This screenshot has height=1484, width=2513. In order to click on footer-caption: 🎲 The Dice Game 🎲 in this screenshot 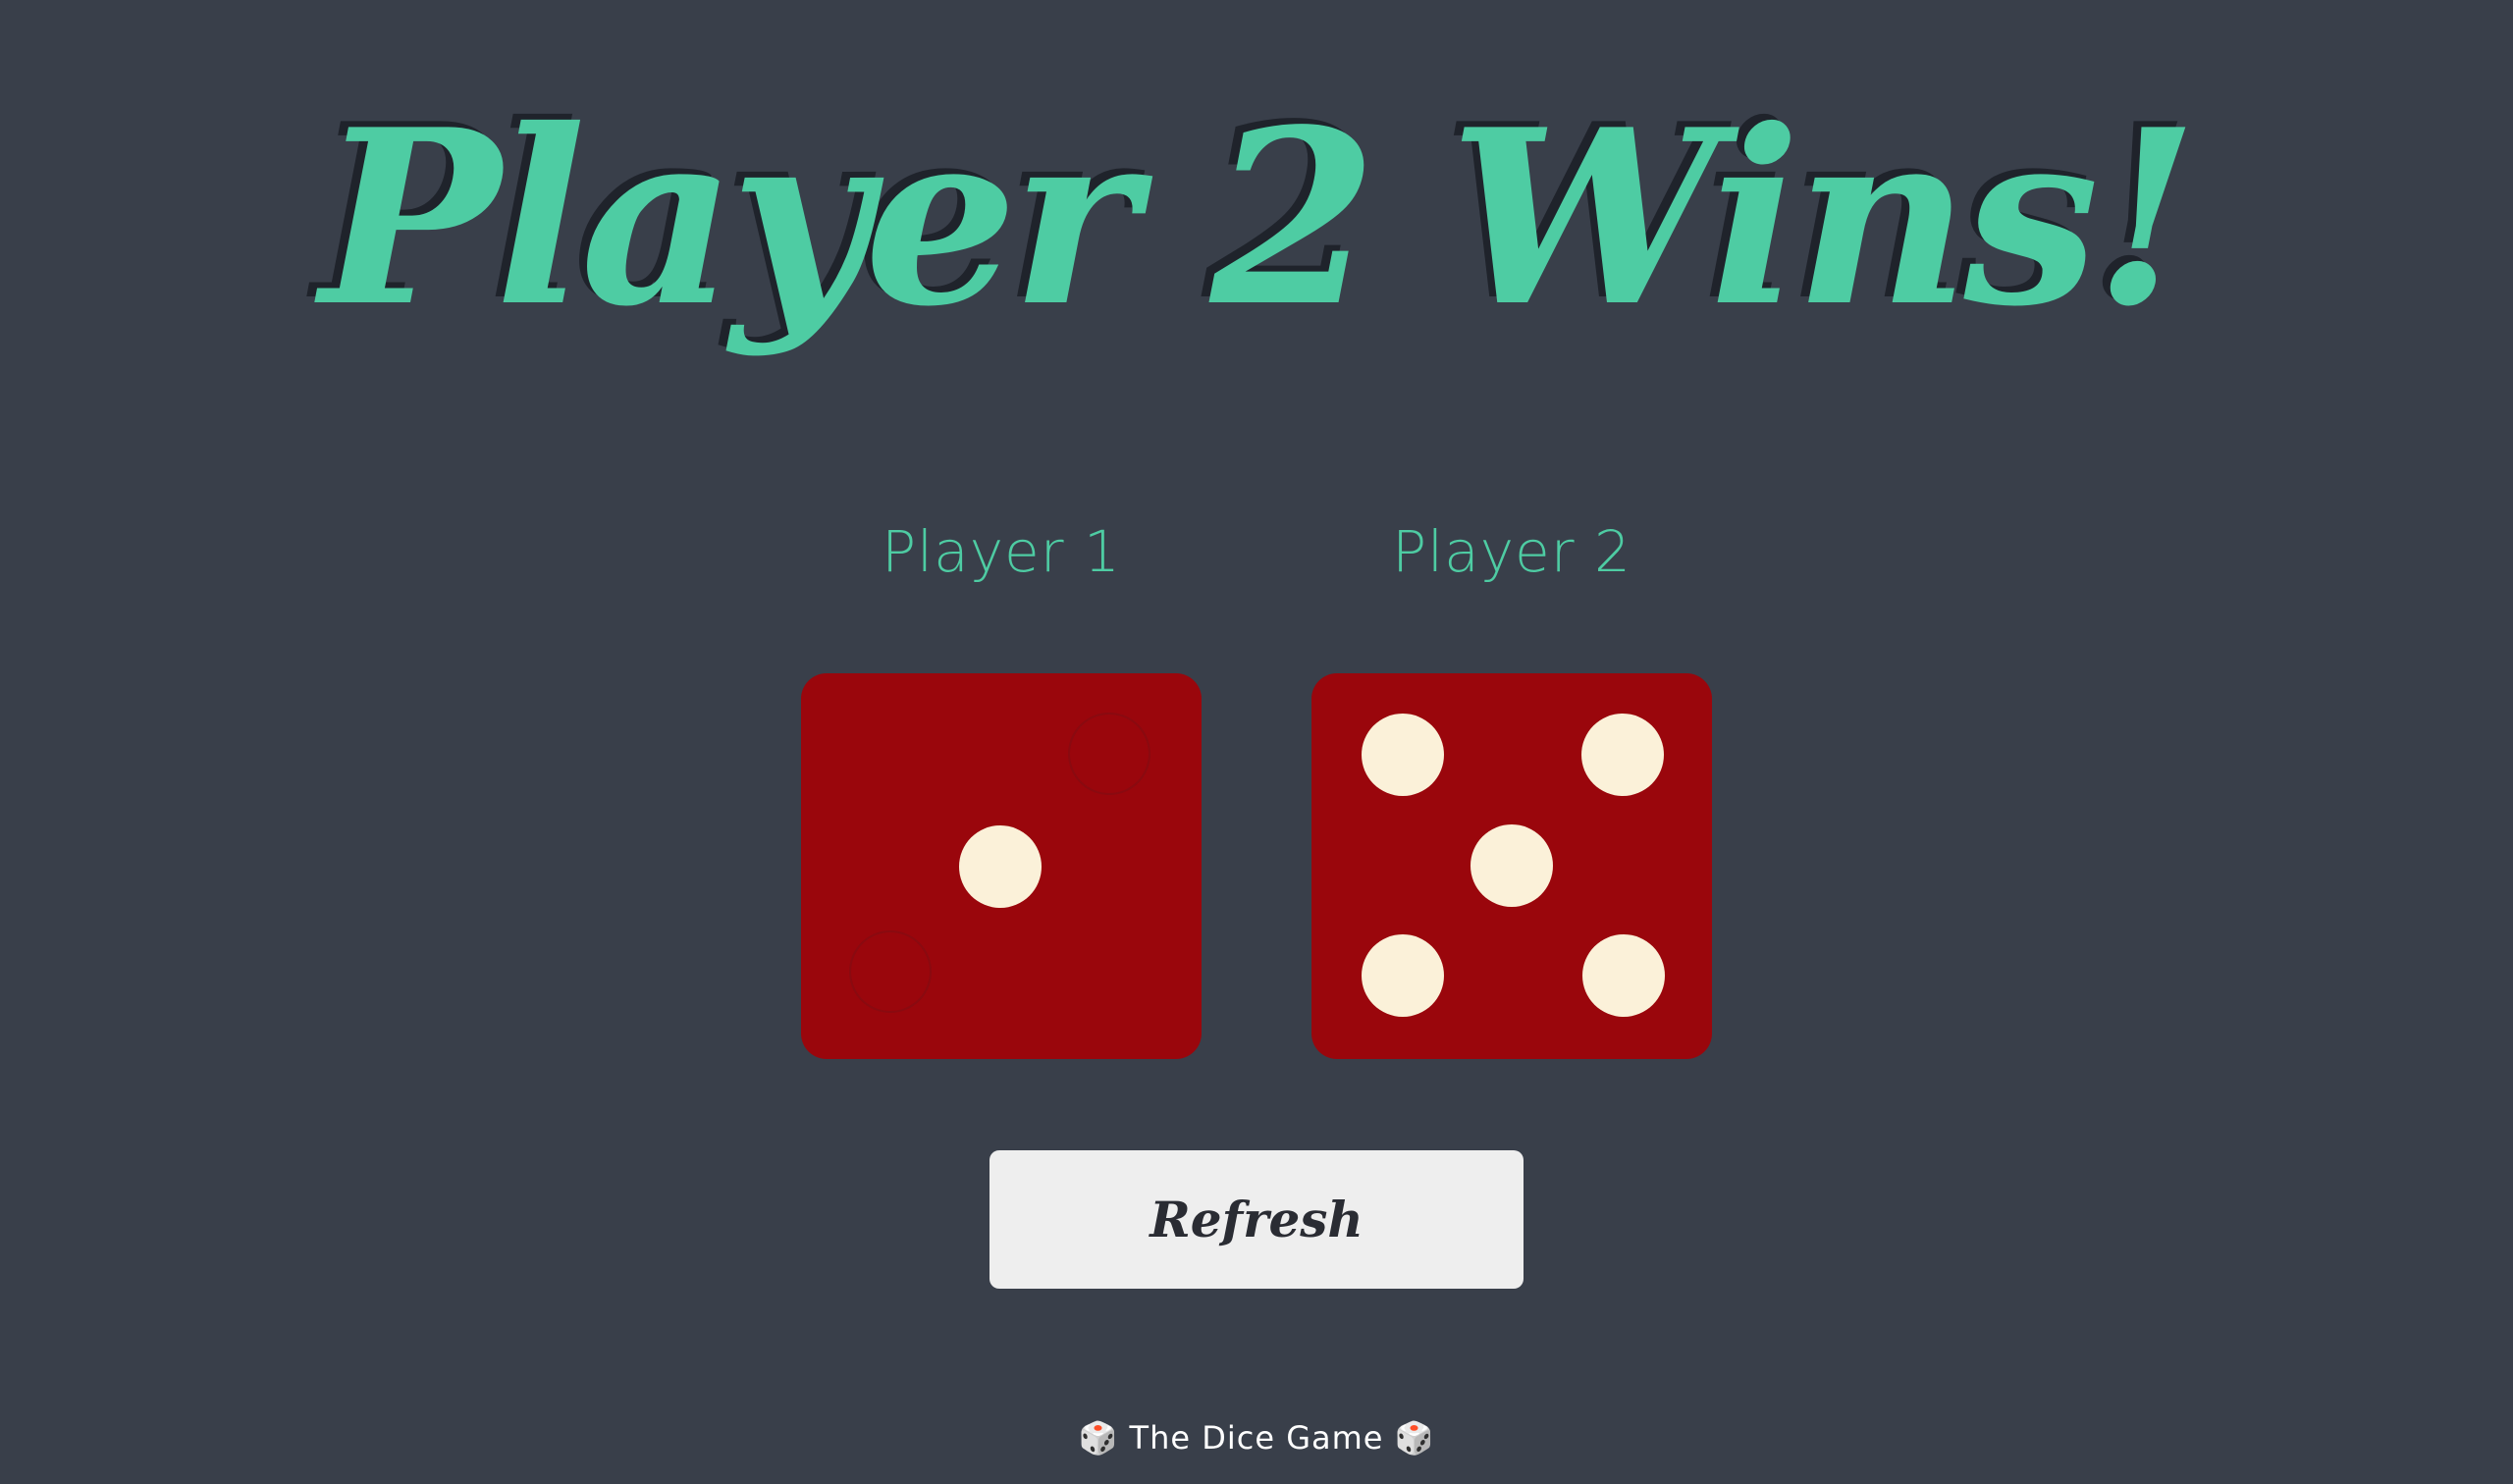, I will do `click(1256, 1438)`.